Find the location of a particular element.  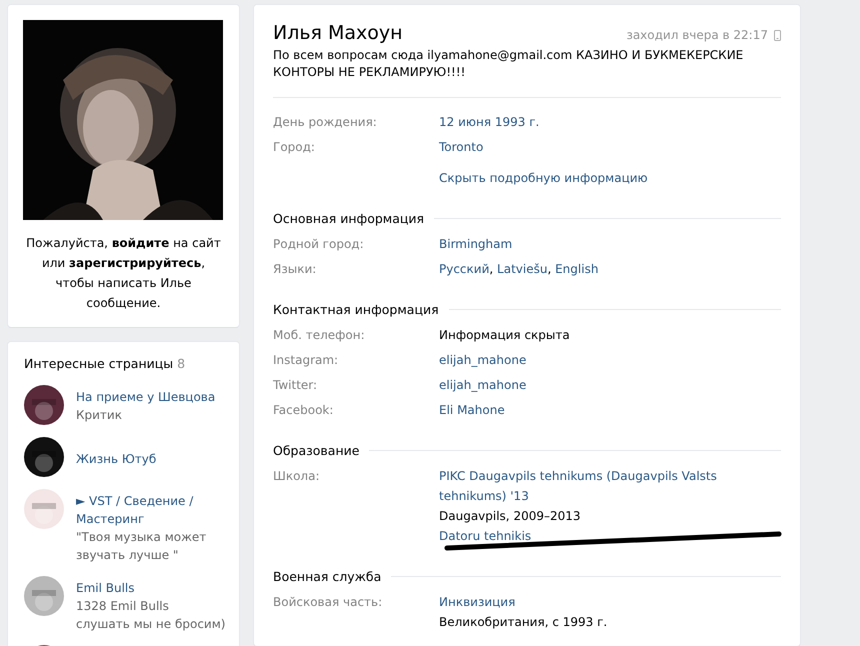

status-text: По всем вопросам сюда ilyamahone@gmail.com КАЗИНО И БУКМЕКЕРСКИЕ КОНТОРЫ НЕ РЕКЛАМИРУЮ!!!! is located at coordinates (527, 72).